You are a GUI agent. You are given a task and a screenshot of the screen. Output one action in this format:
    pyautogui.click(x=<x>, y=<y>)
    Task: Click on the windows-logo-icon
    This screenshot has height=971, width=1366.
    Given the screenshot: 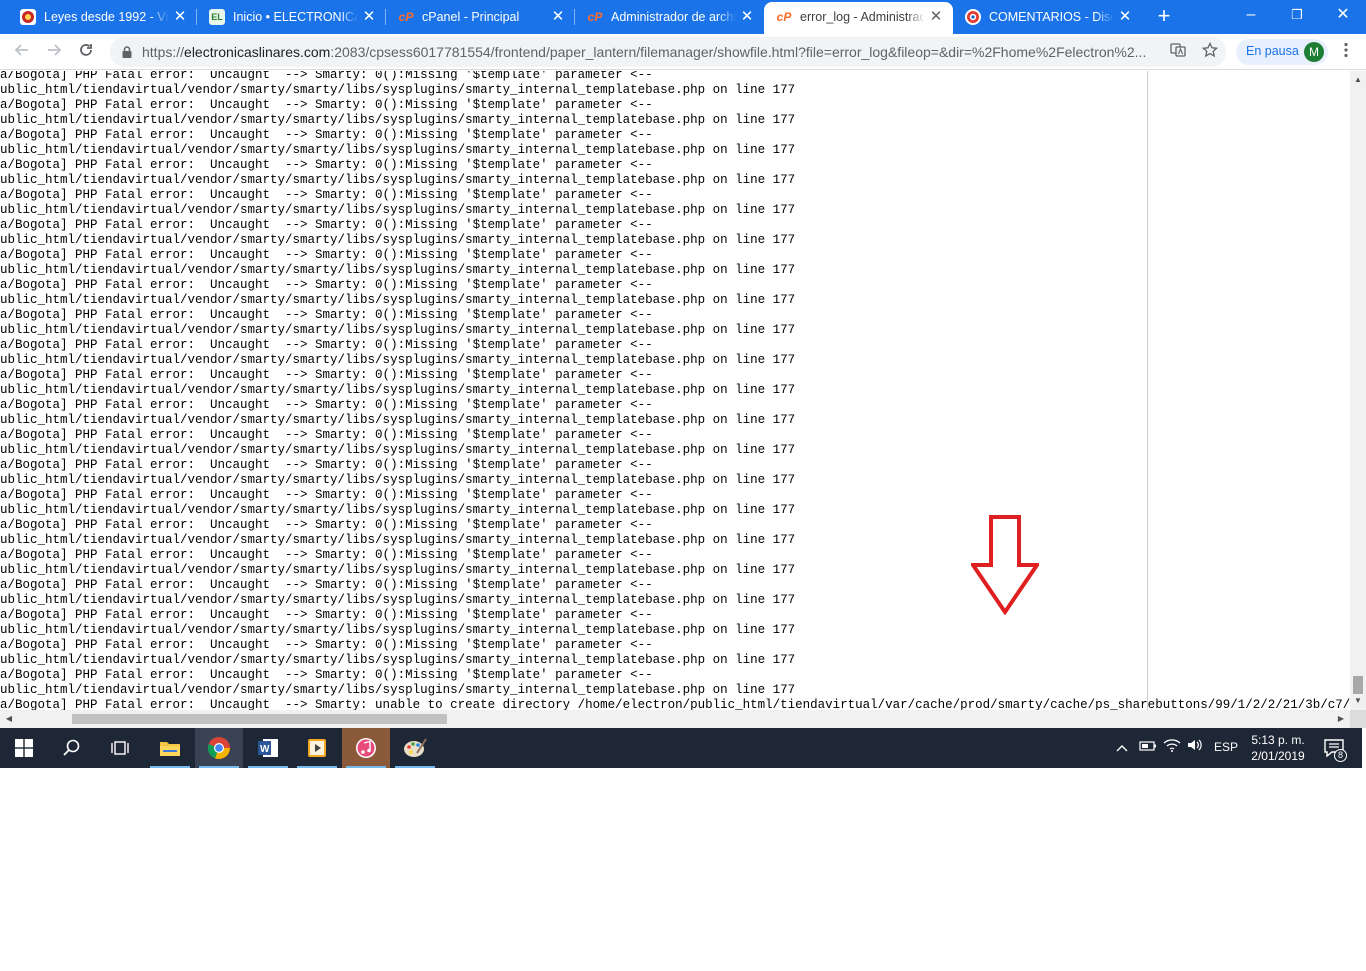 What is the action you would take?
    pyautogui.click(x=24, y=748)
    